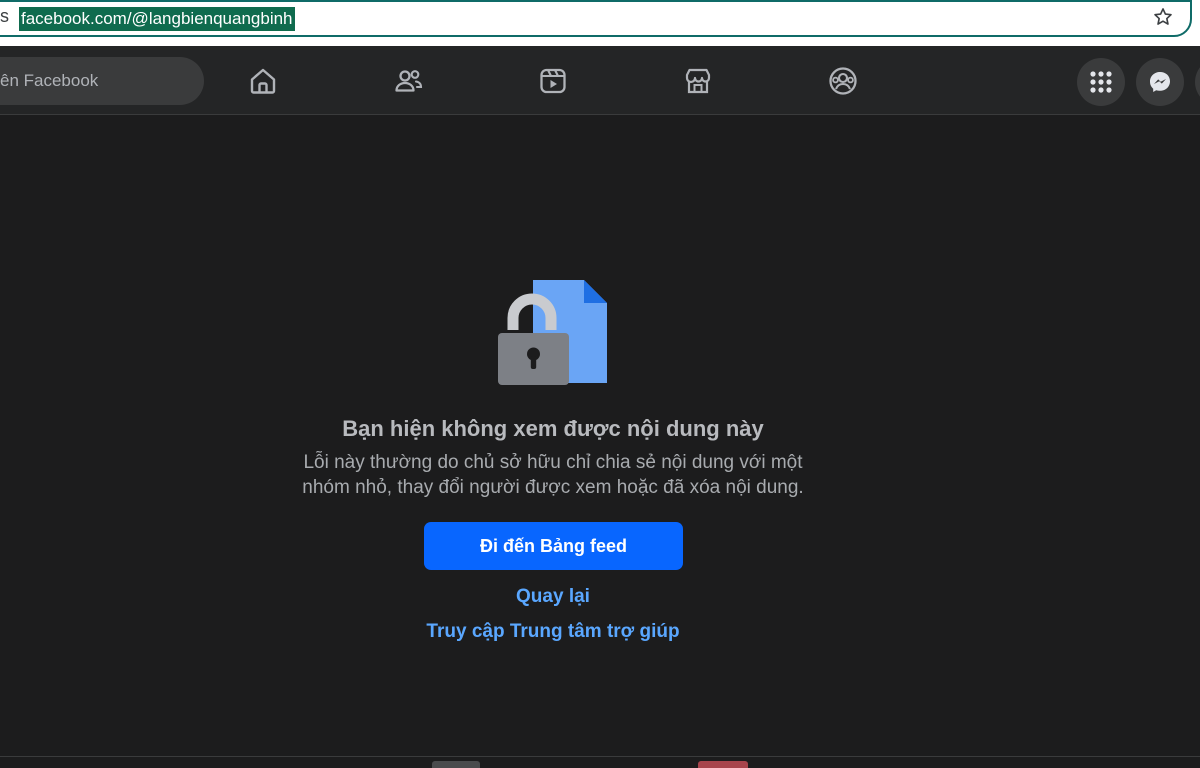 The height and width of the screenshot is (768, 1200). I want to click on error-title: Bạn hiện không xem được nội dung này, so click(553, 428).